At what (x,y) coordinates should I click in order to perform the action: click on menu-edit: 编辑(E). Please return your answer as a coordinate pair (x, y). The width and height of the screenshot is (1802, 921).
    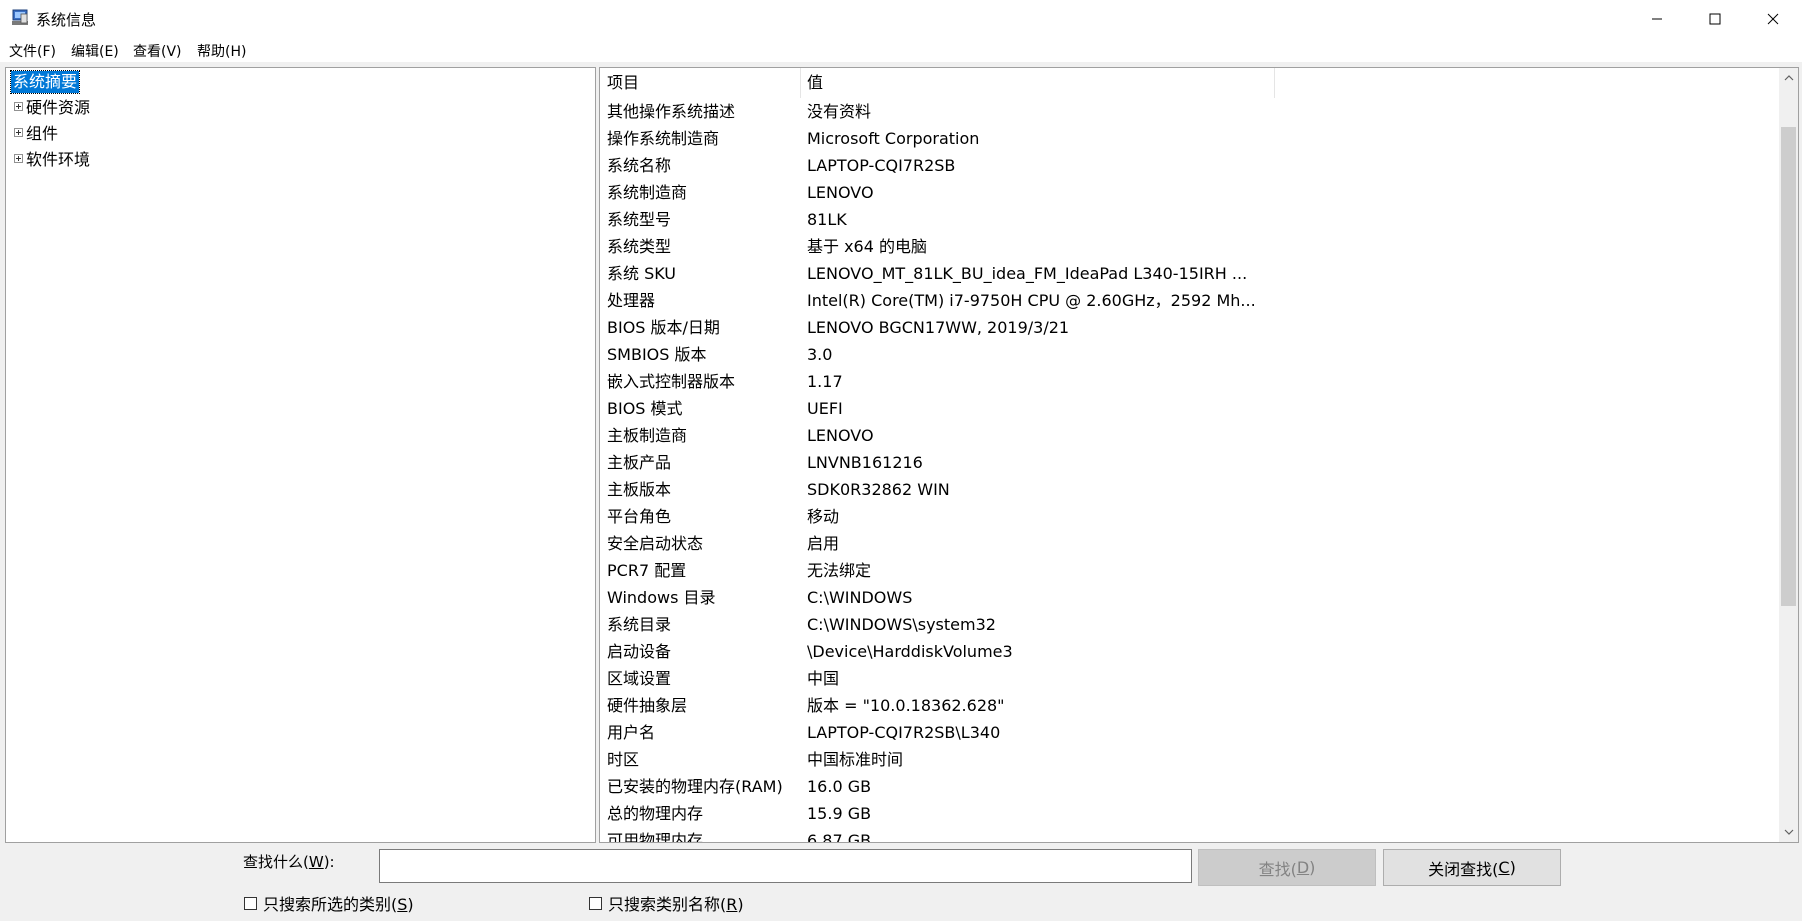
    Looking at the image, I should click on (95, 51).